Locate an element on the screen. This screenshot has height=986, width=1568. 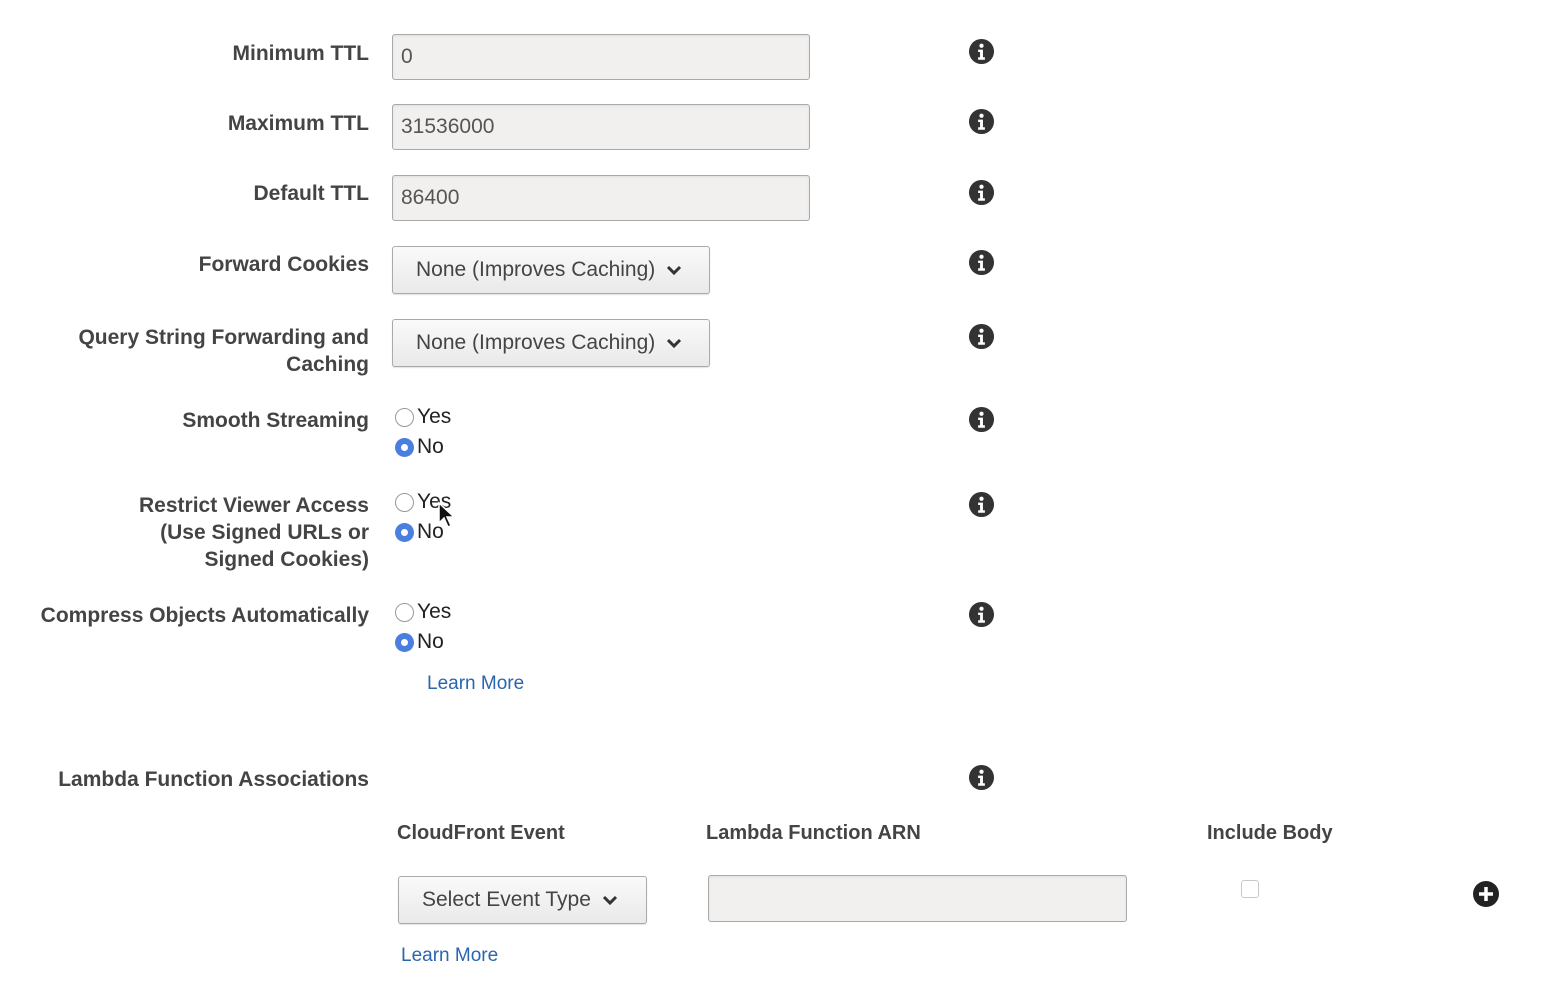
plus-circle-icon is located at coordinates (1486, 894).